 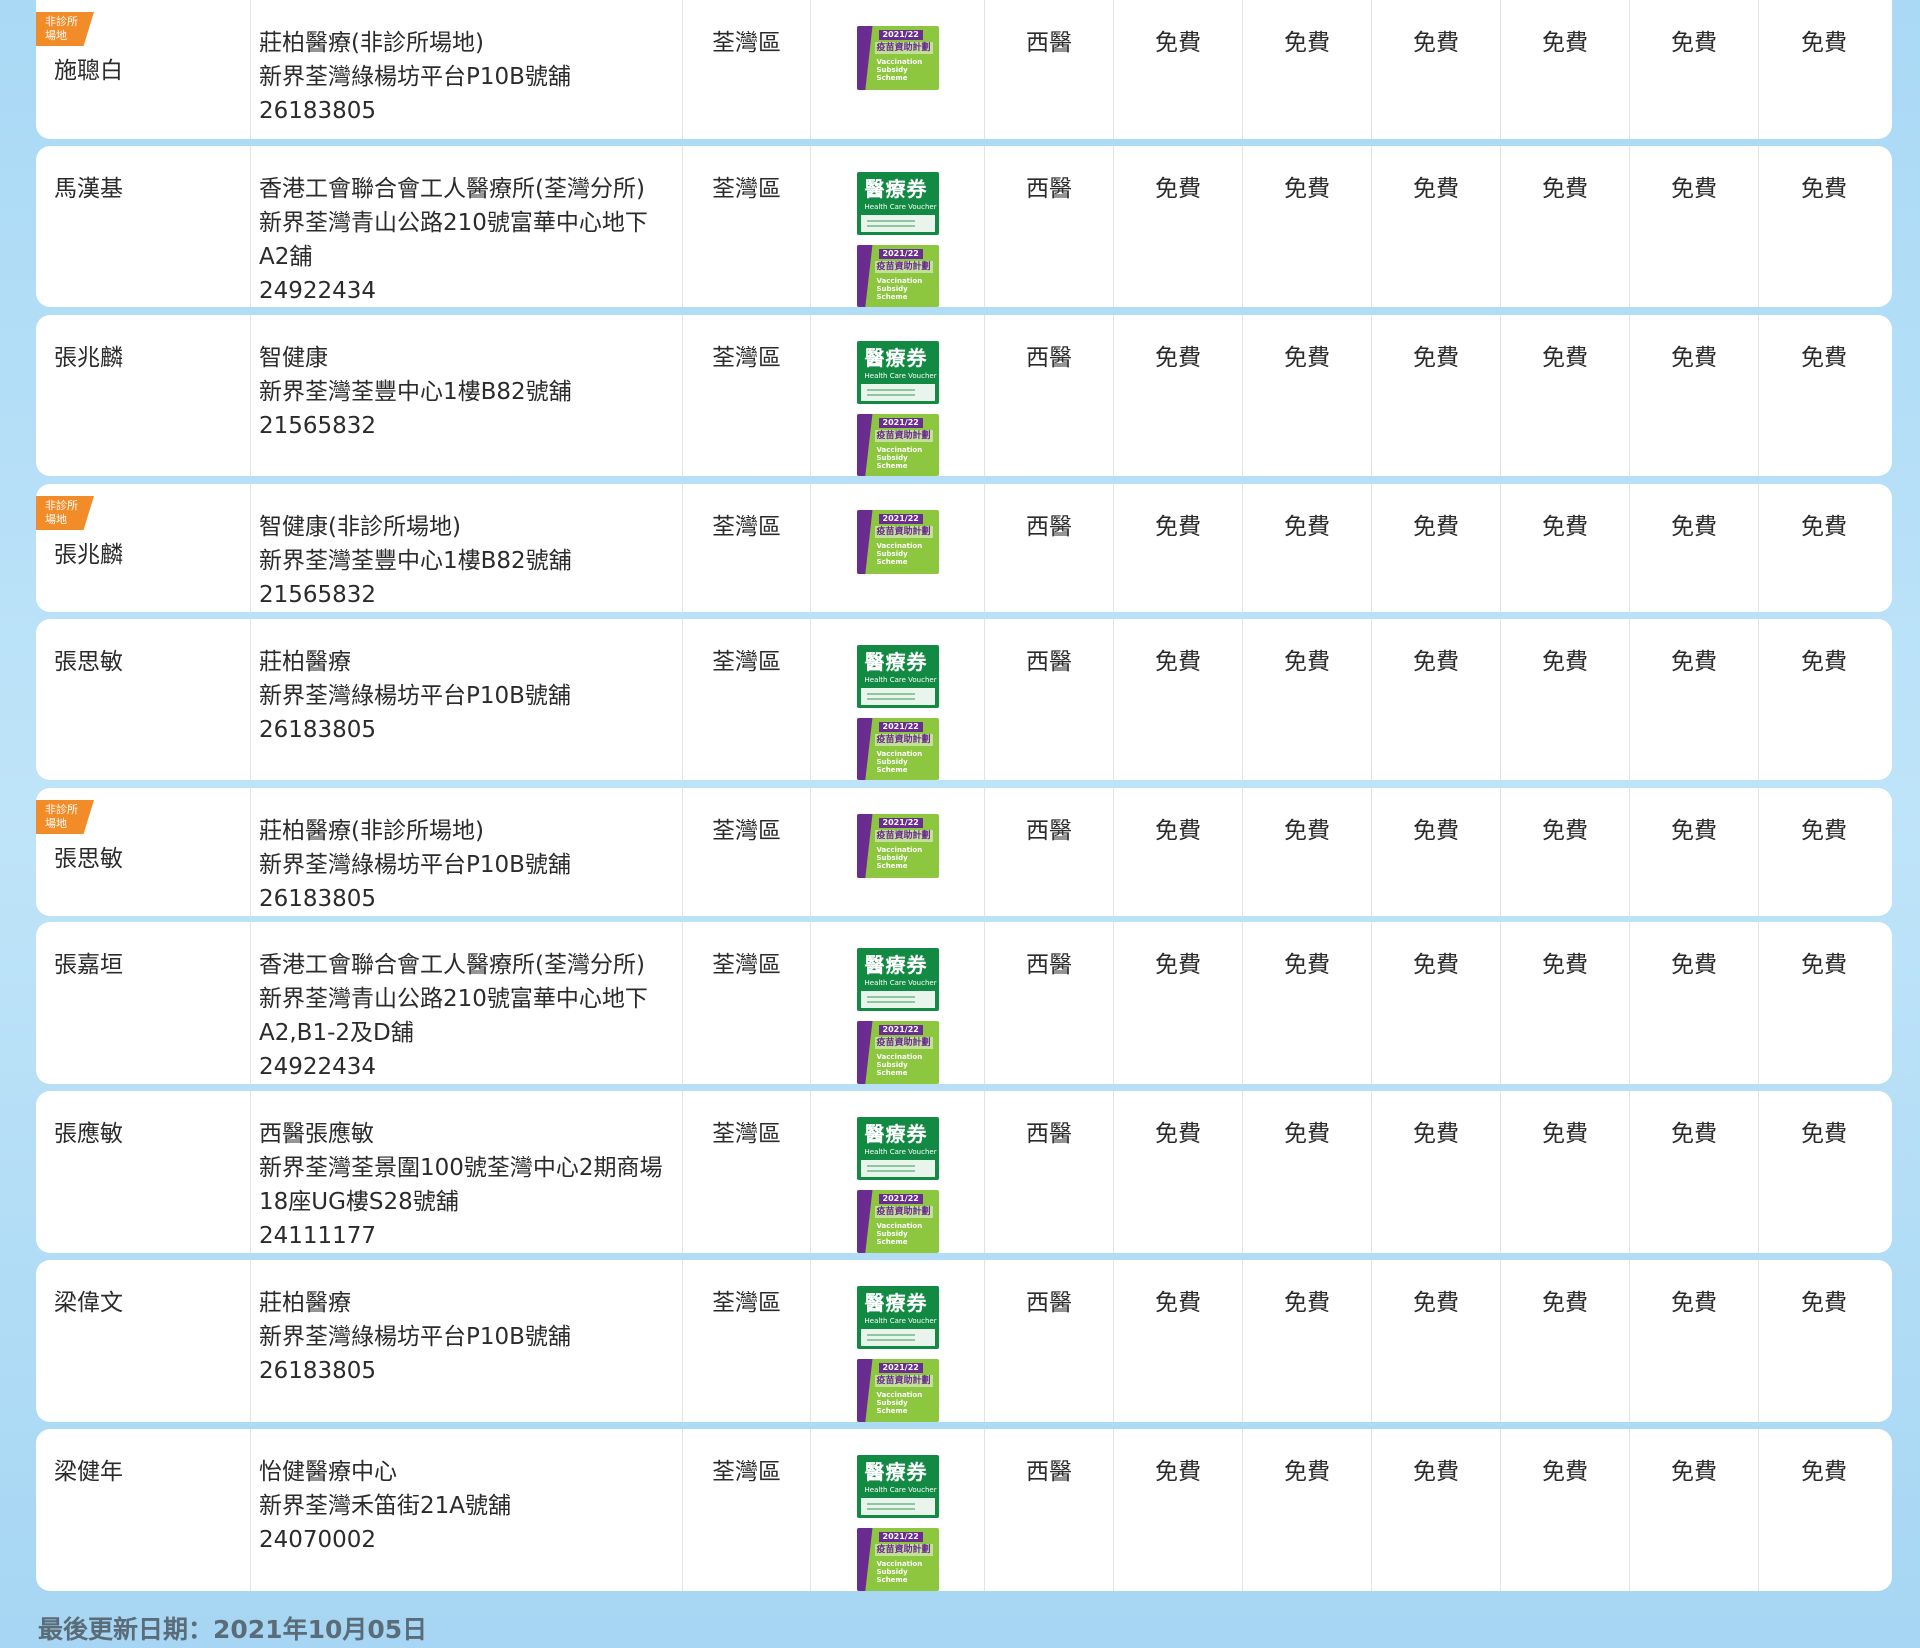 What do you see at coordinates (88, 965) in the screenshot?
I see `doctor-name: 張嘉垣` at bounding box center [88, 965].